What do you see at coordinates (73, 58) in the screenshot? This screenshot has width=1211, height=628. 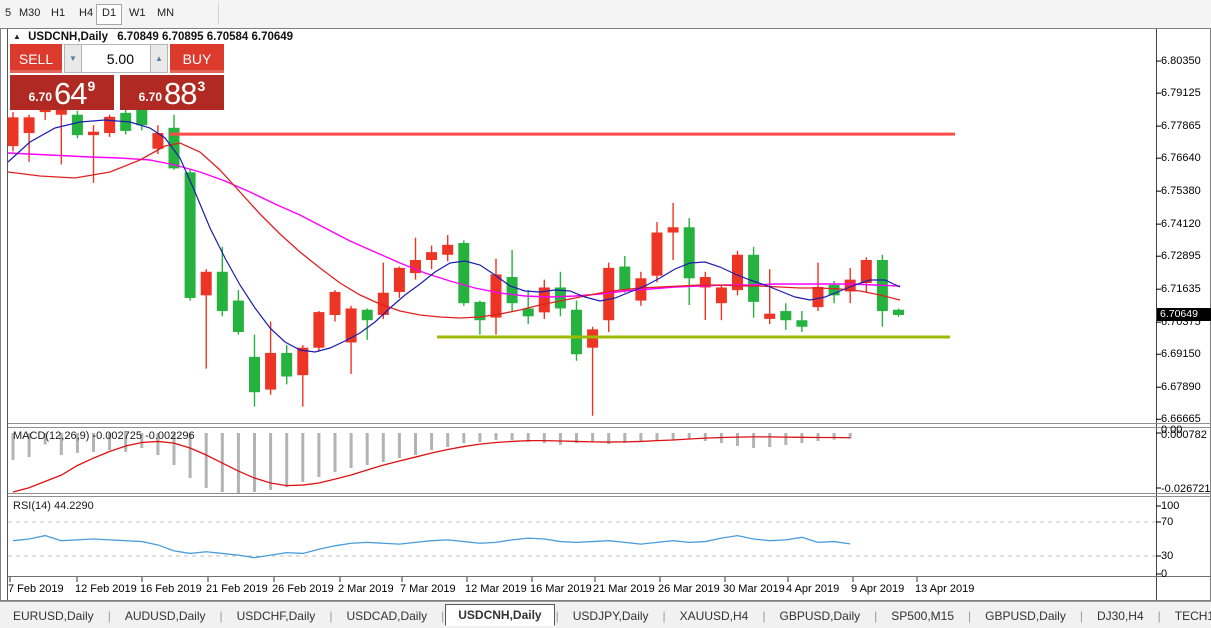 I see `volume-decrease-button: ▼` at bounding box center [73, 58].